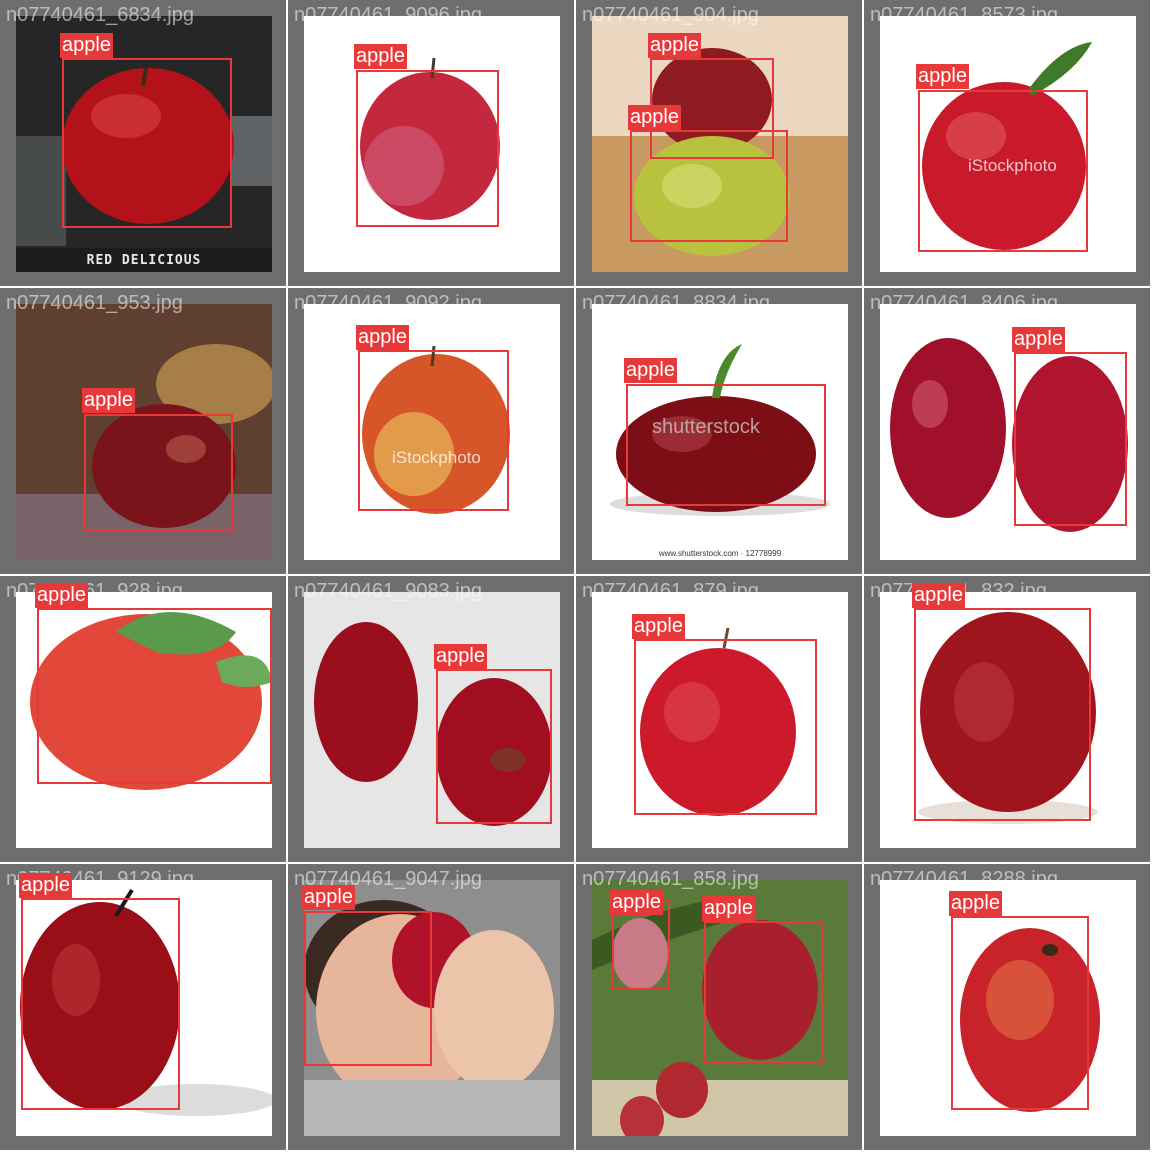 Image resolution: width=1152 pixels, height=1152 pixels. I want to click on image-tile: iStockphoto n07740461_9092.jpg apple, so click(431, 431).